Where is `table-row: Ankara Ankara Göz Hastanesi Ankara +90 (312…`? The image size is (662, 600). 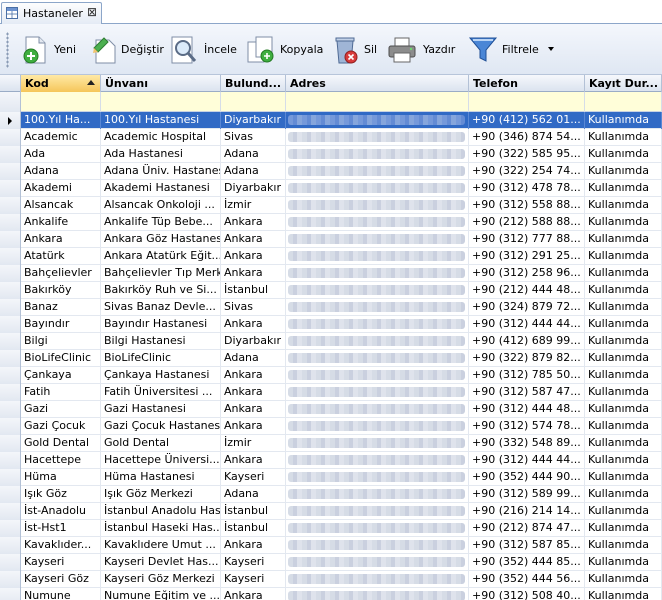 table-row: Ankara Ankara Göz Hastanesi Ankara +90 (312… is located at coordinates (331, 239).